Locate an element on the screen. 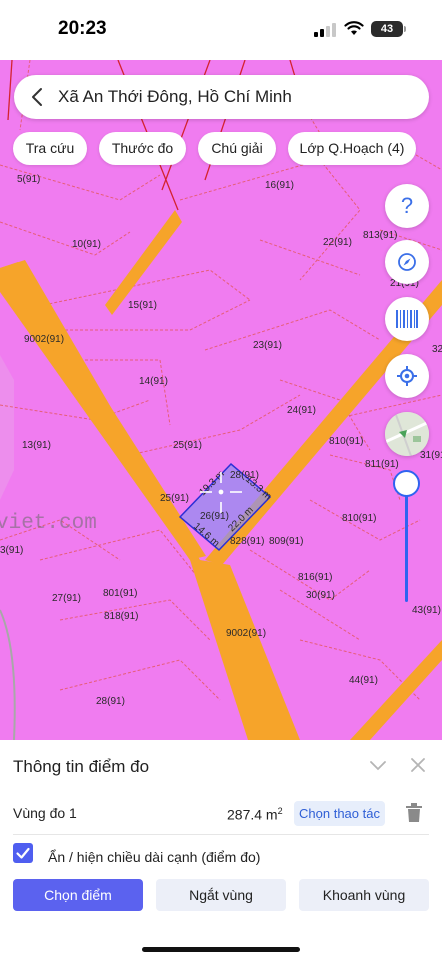 The height and width of the screenshot is (960, 442). parcel-label: 24(91) is located at coordinates (301, 410).